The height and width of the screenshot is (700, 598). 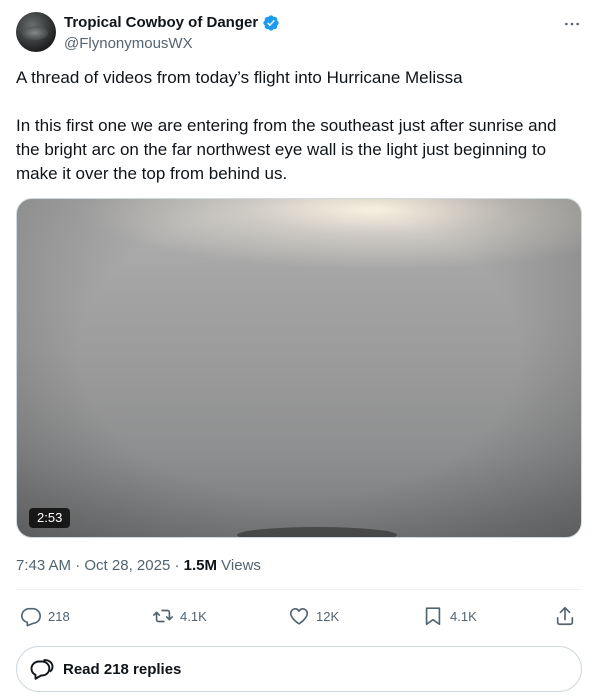 I want to click on reply-button: 218, so click(x=45, y=616).